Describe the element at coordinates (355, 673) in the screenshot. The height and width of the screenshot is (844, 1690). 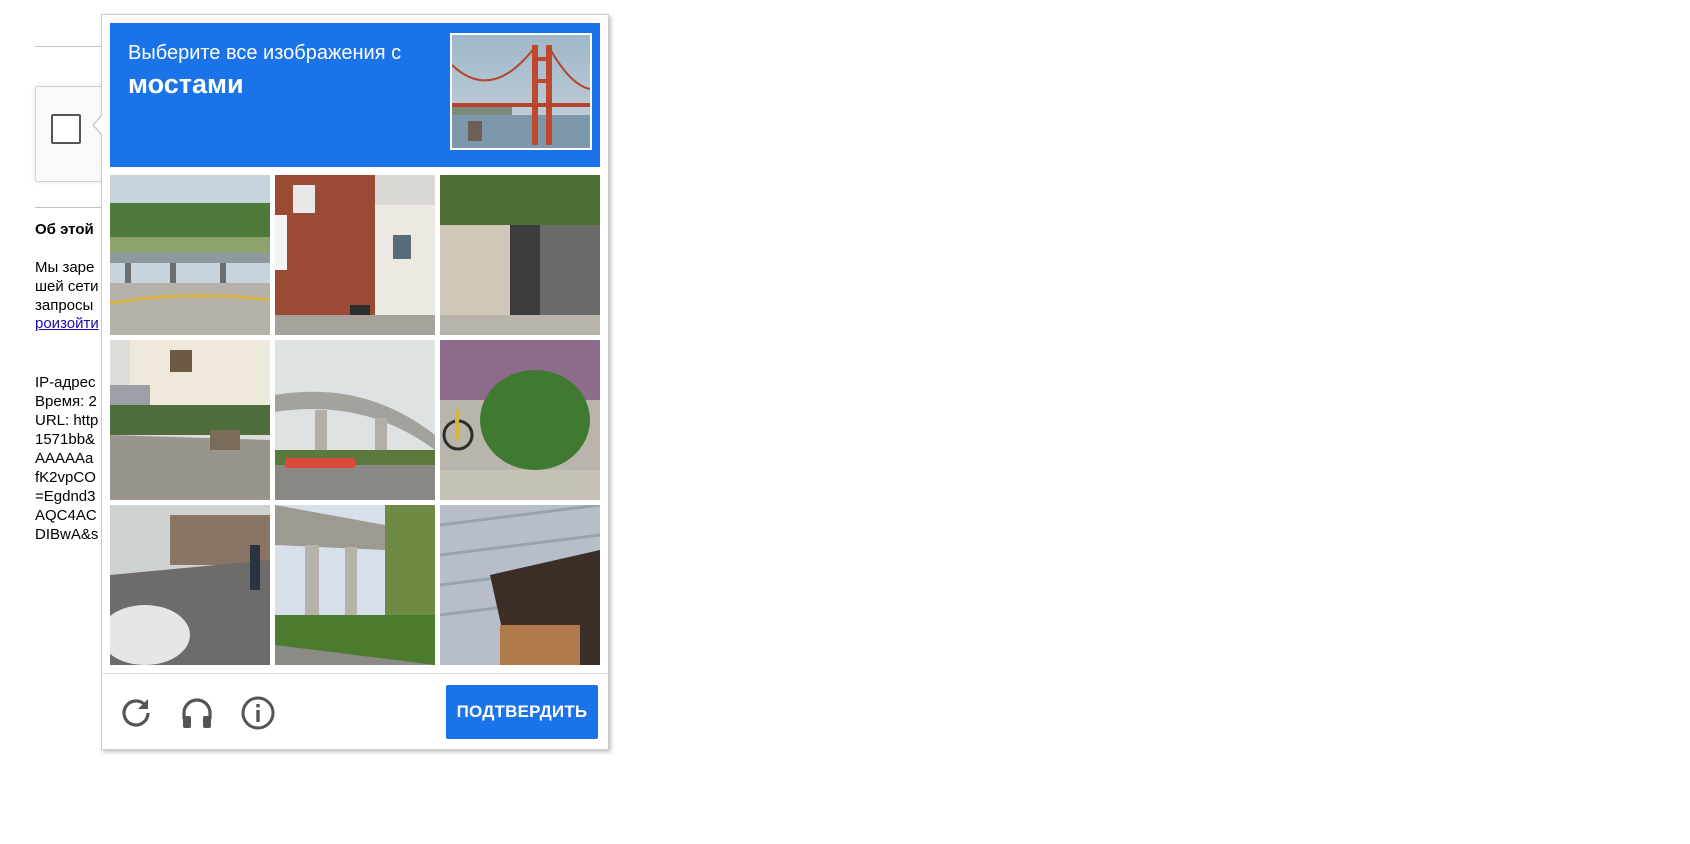
I see `footer-divider` at that location.